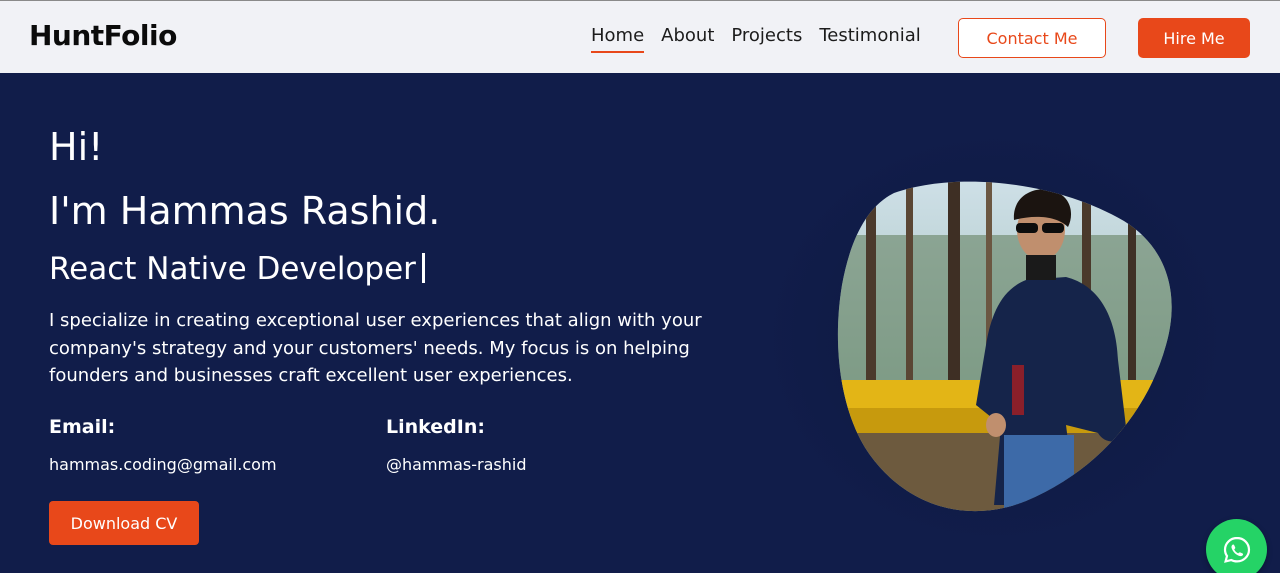 This screenshot has height=573, width=1280. Describe the element at coordinates (687, 39) in the screenshot. I see `nav-link-about: About` at that location.